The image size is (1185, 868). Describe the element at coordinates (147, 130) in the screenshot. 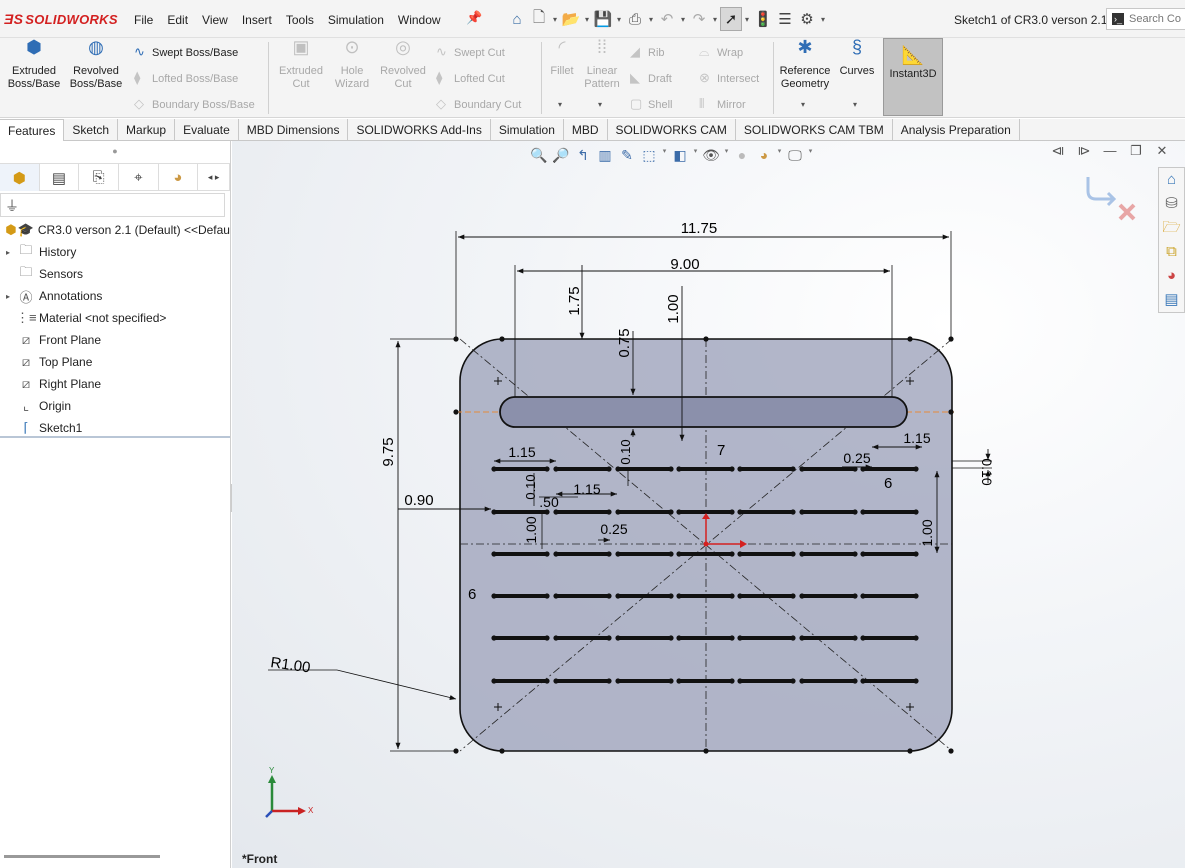

I see `tab-markup: Markup` at that location.